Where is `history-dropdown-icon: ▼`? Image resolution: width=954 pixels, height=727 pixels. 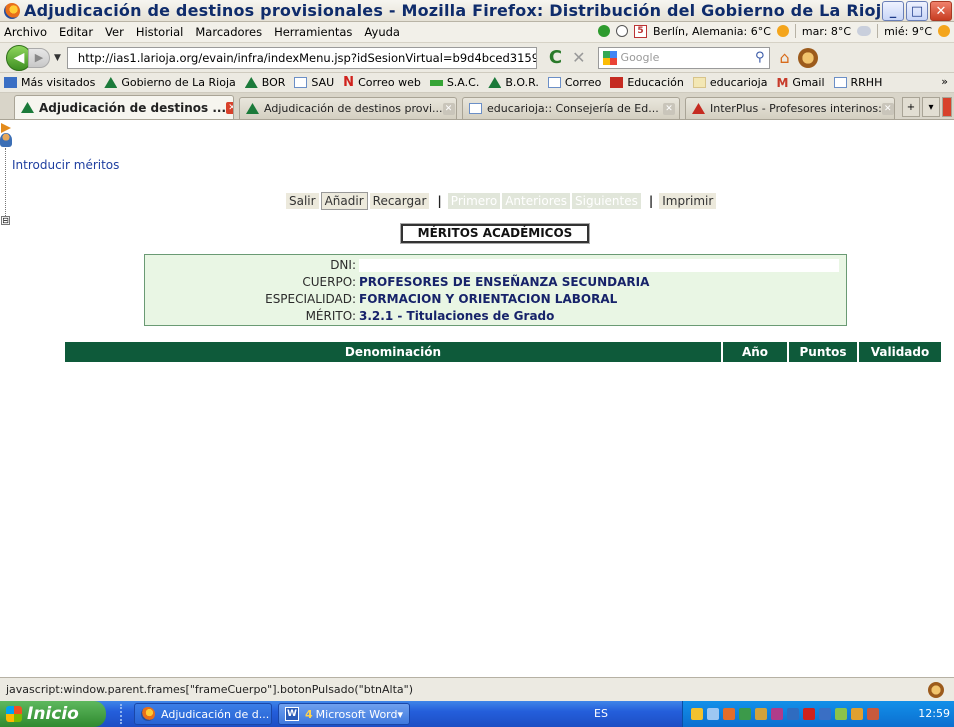
history-dropdown-icon: ▼ is located at coordinates (57, 58).